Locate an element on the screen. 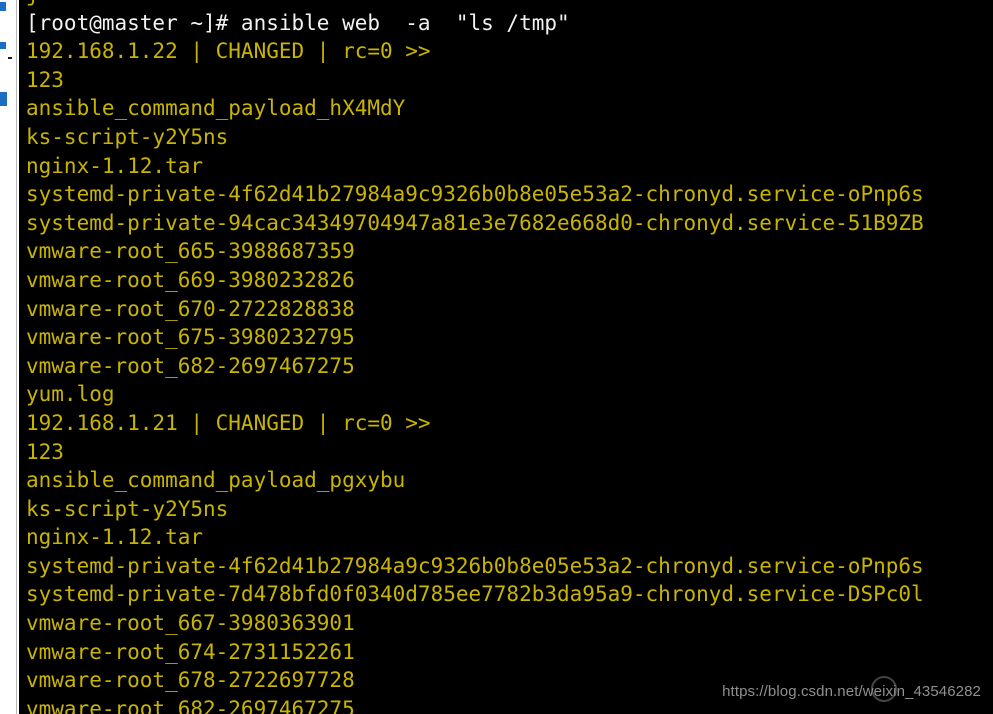 Image resolution: width=993 pixels, height=714 pixels. gutter-tick-icon is located at coordinates (10, 58).